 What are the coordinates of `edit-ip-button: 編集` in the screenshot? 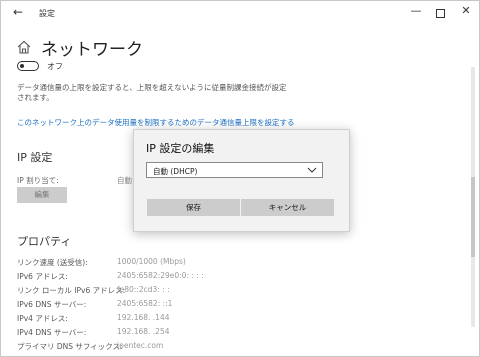 It's located at (42, 195).